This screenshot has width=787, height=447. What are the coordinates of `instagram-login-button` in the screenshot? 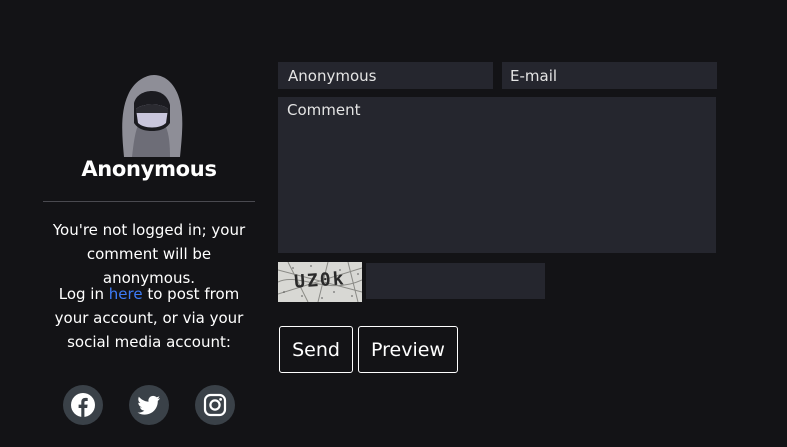 It's located at (215, 405).